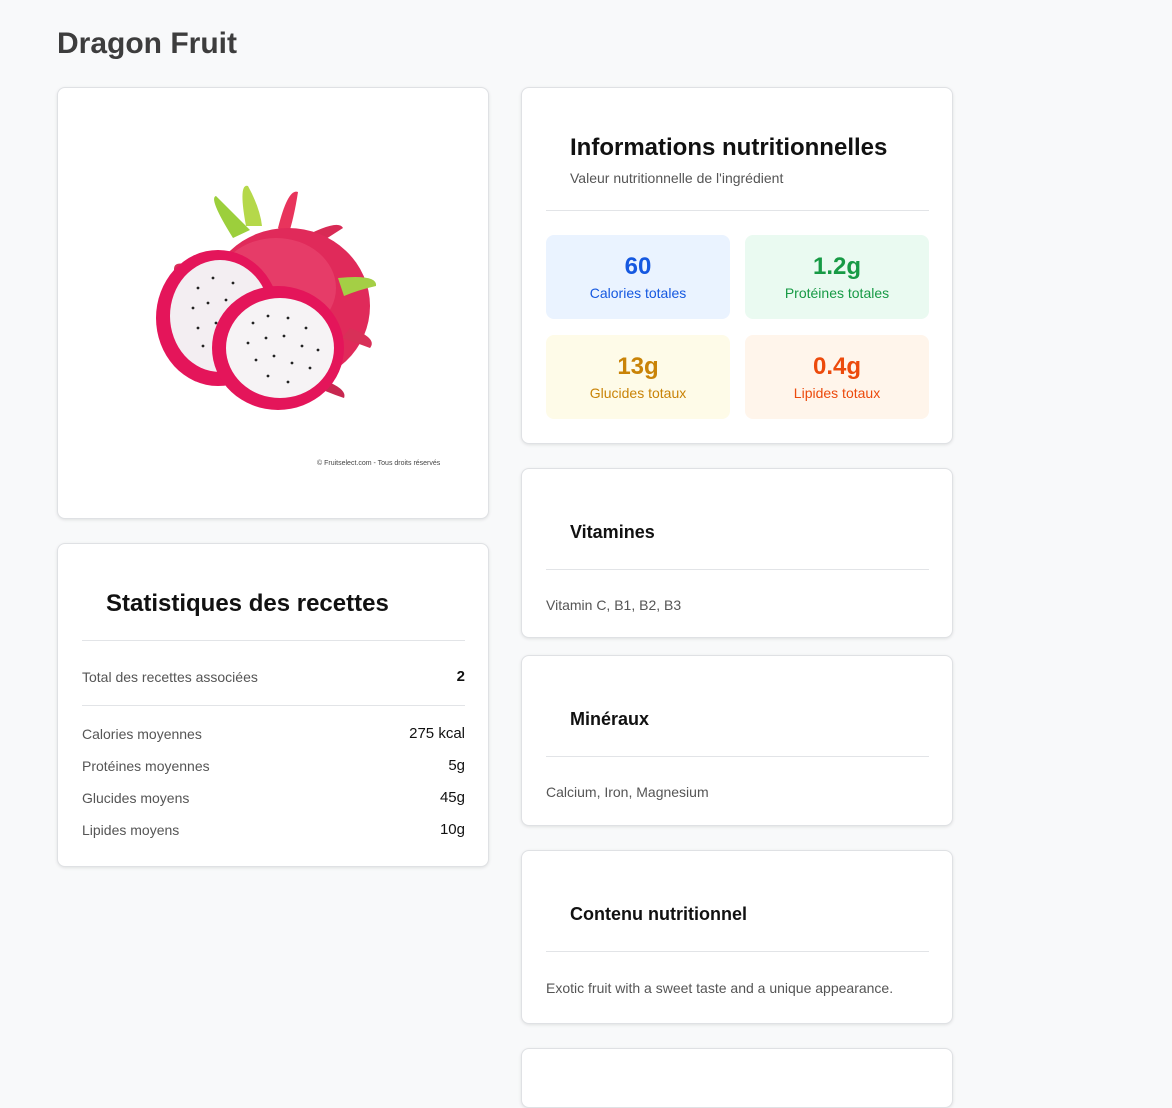  Describe the element at coordinates (131, 829) in the screenshot. I see `stat-label: Lipides moyens` at that location.